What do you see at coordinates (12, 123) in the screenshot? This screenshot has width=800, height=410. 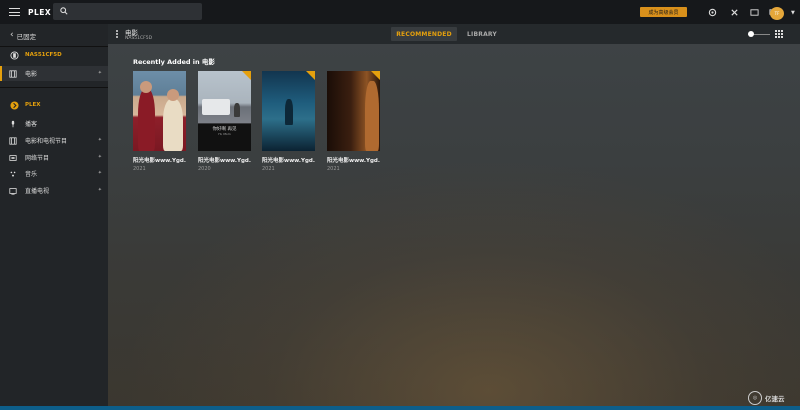 I see `microphone-icon` at bounding box center [12, 123].